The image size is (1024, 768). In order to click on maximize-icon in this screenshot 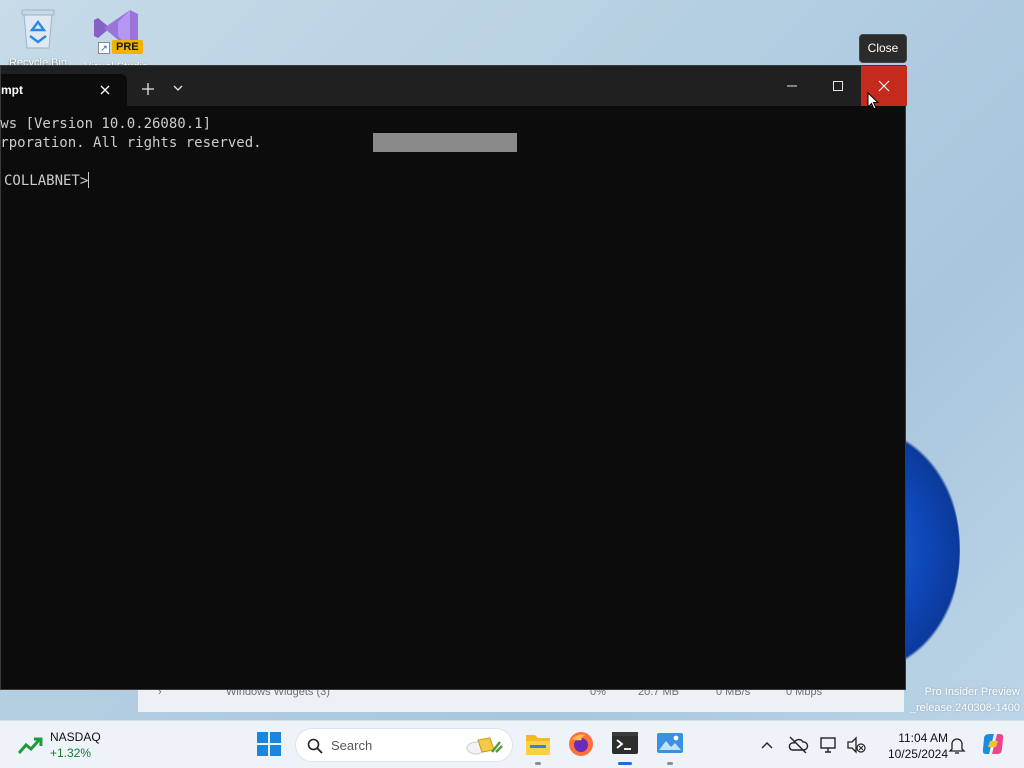, I will do `click(838, 86)`.